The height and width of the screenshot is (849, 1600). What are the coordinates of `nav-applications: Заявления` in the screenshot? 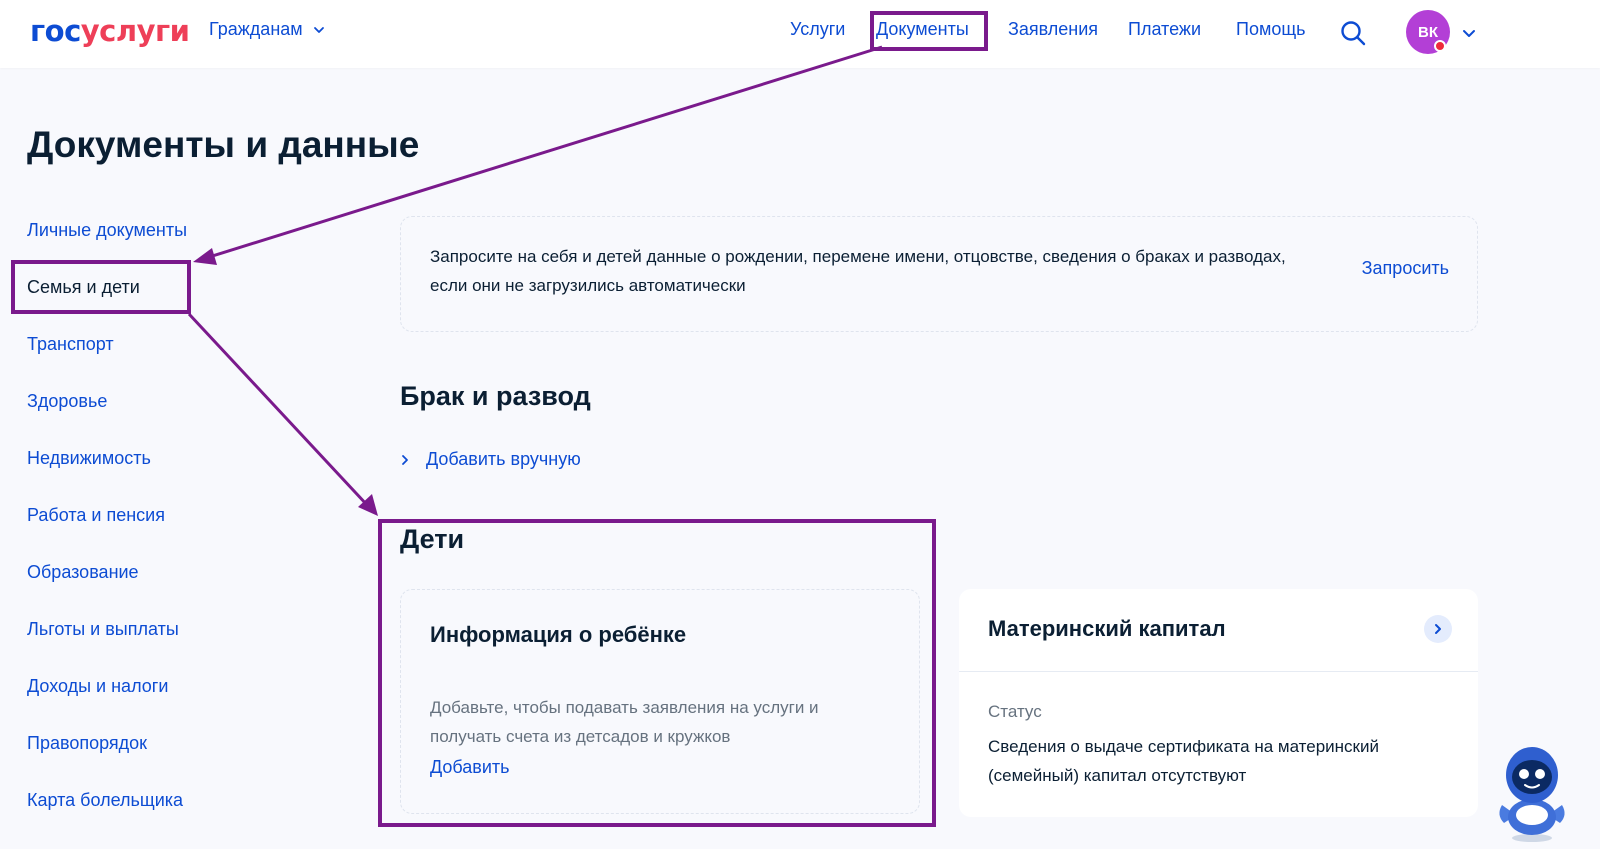 It's located at (1053, 29).